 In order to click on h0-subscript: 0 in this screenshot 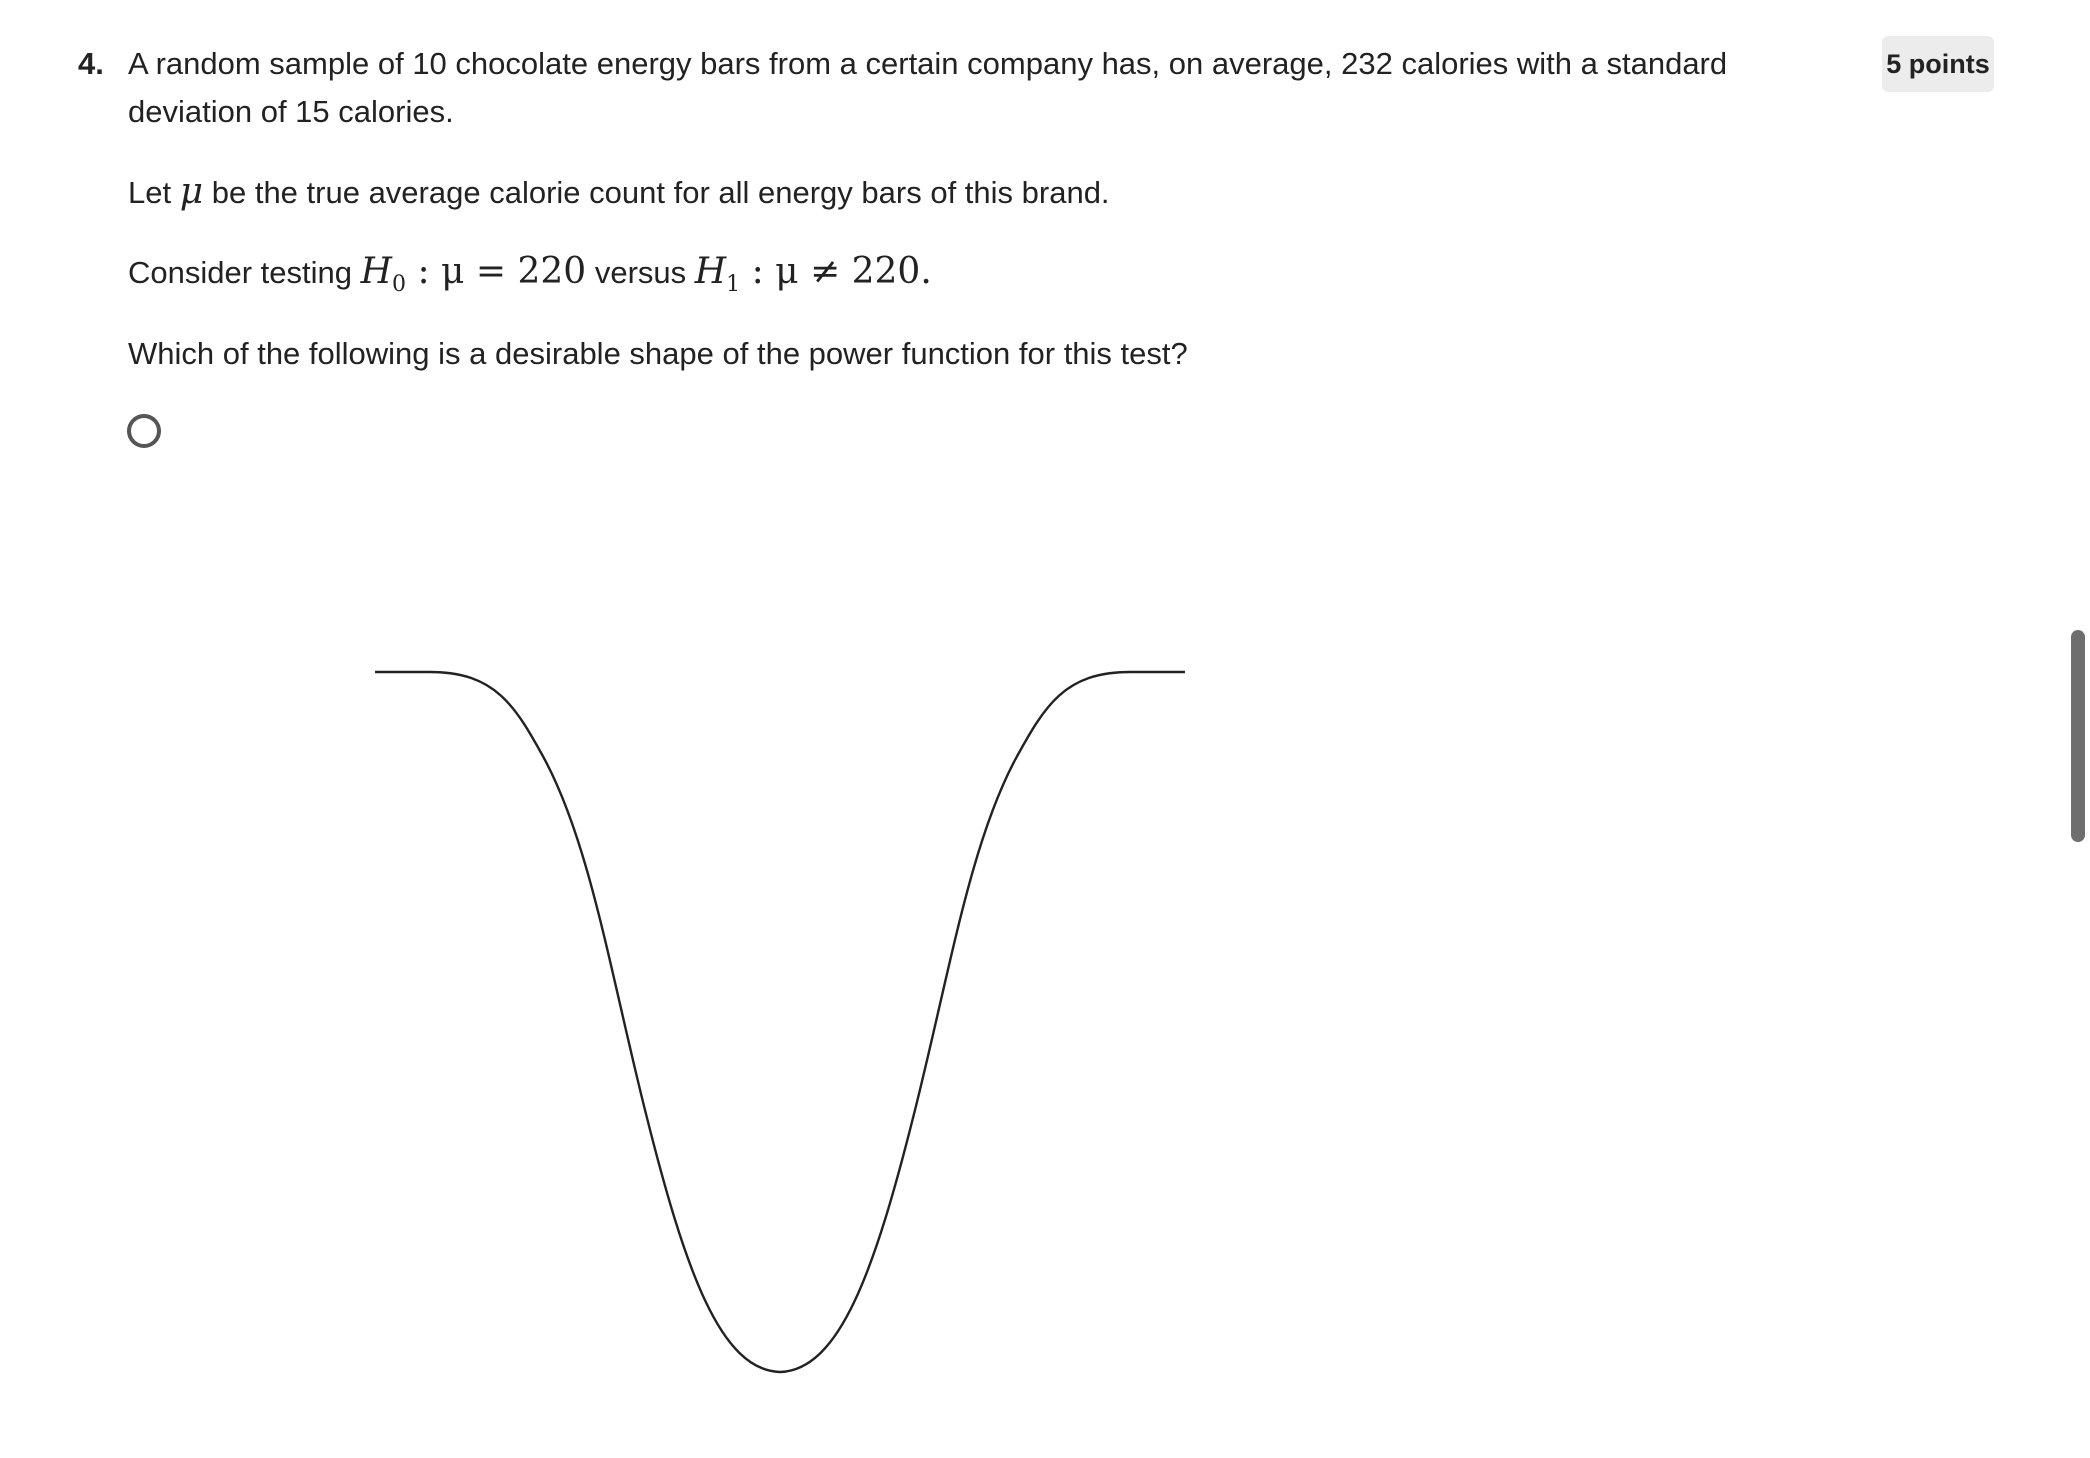, I will do `click(399, 284)`.